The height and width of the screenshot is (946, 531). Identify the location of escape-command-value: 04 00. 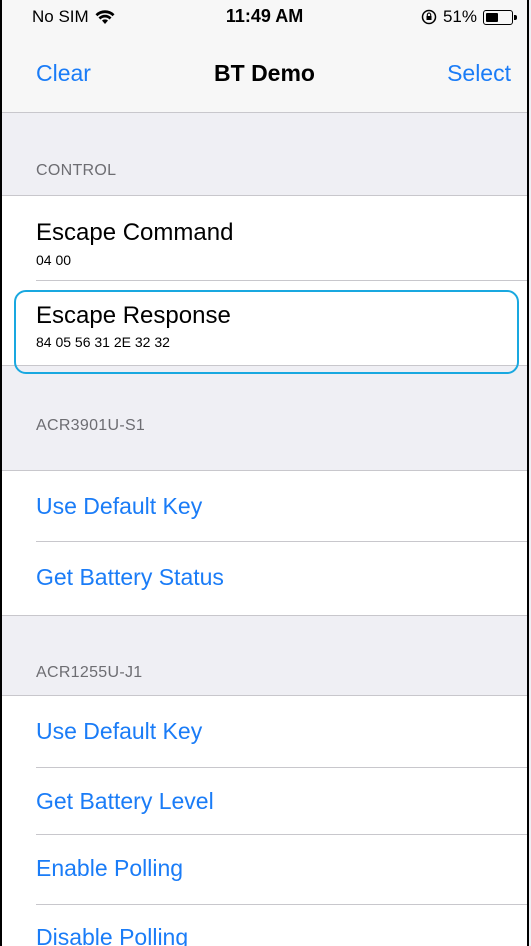
(54, 260).